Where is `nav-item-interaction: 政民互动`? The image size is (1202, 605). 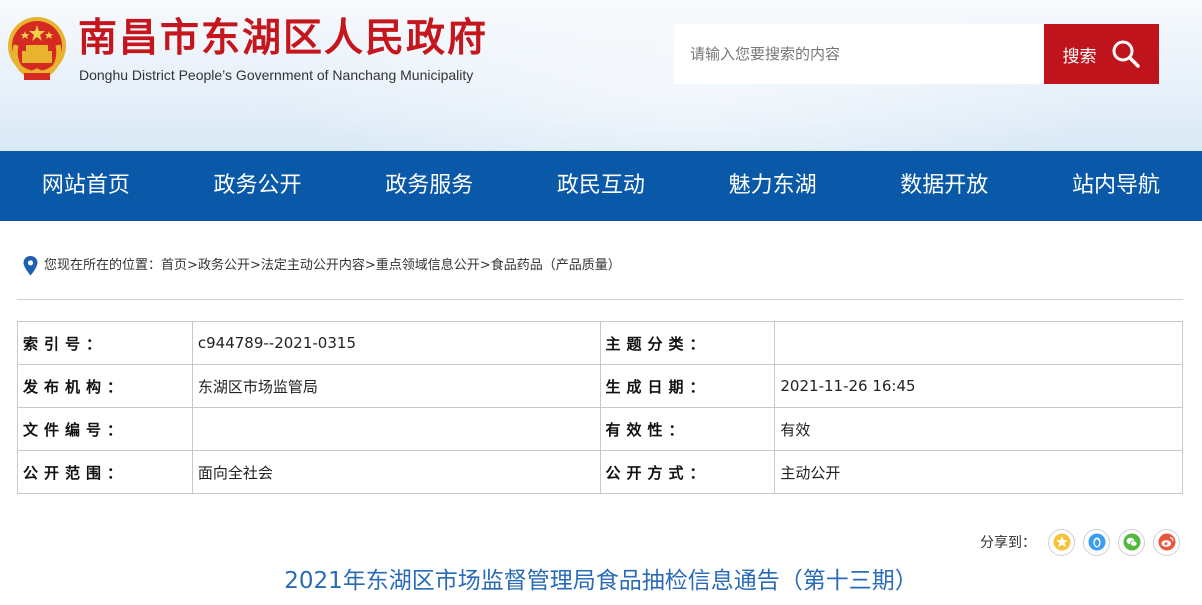
nav-item-interaction: 政民互动 is located at coordinates (601, 186).